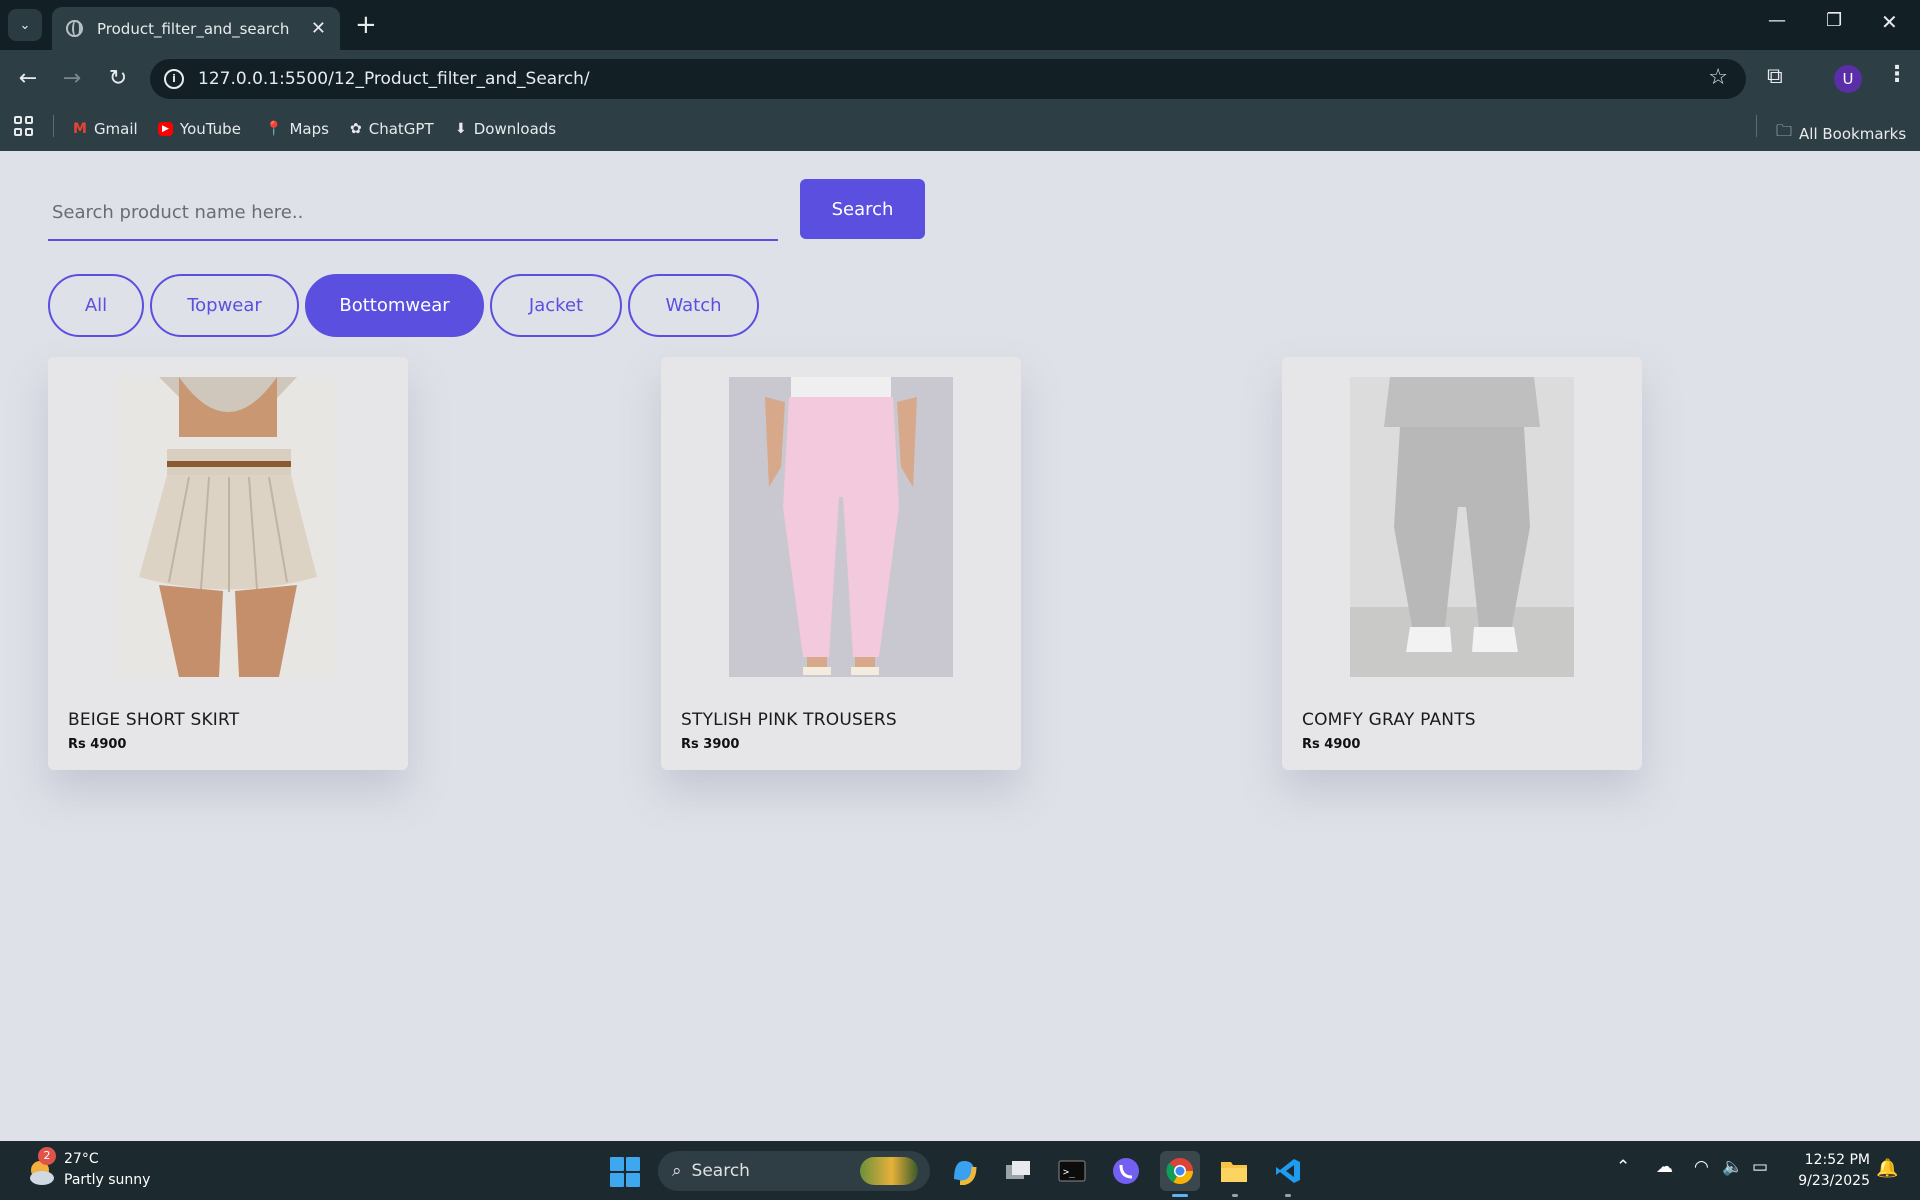 Image resolution: width=1920 pixels, height=1200 pixels. What do you see at coordinates (1887, 1168) in the screenshot?
I see `notification-bell-icon: 🔔` at bounding box center [1887, 1168].